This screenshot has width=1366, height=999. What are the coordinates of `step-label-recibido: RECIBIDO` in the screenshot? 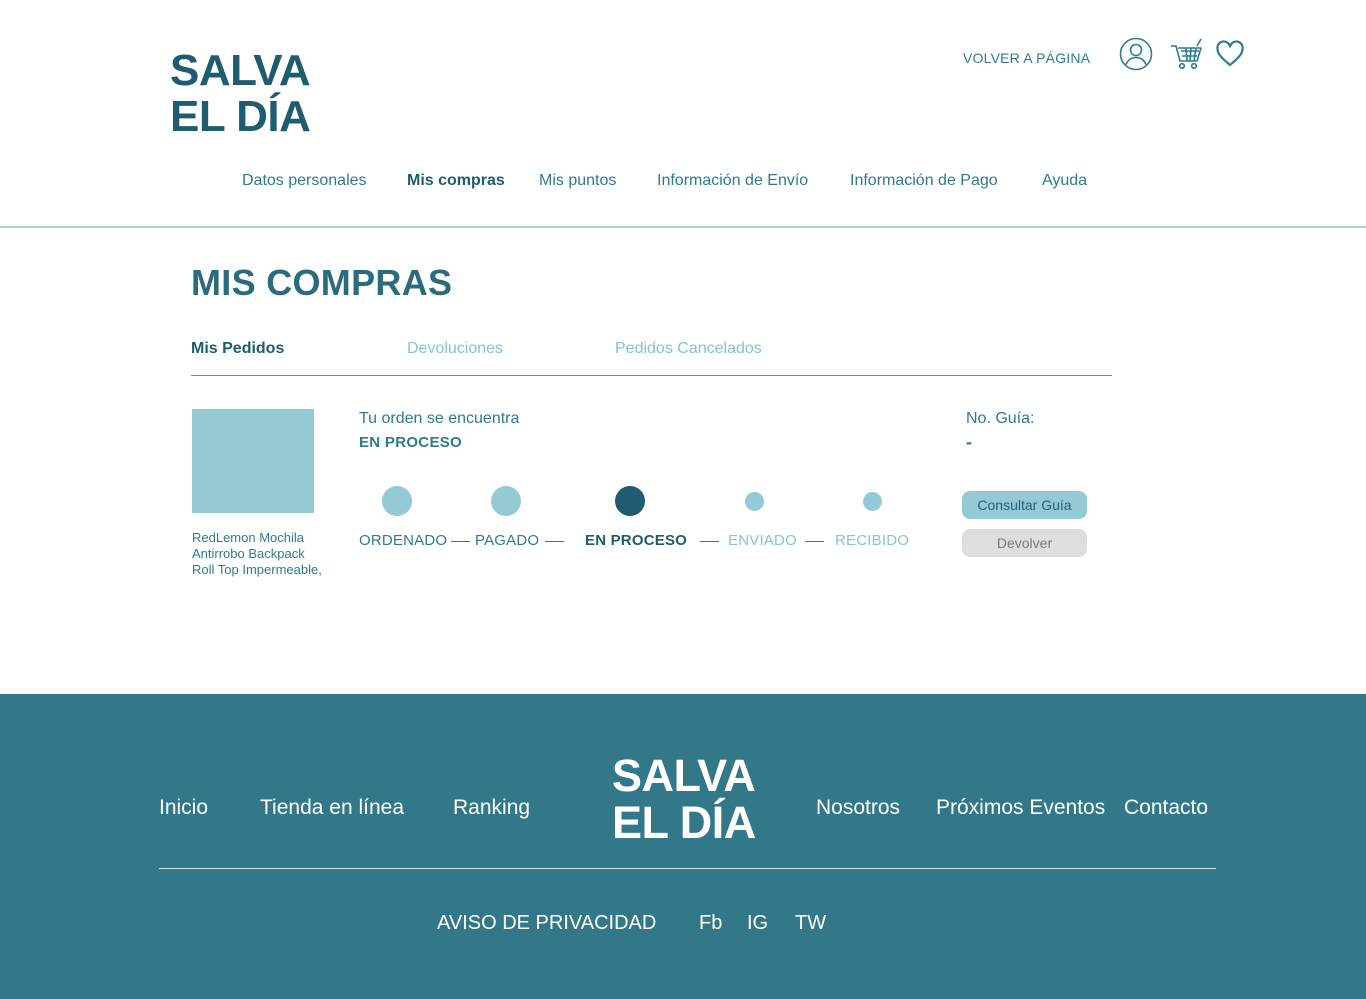 It's located at (872, 540).